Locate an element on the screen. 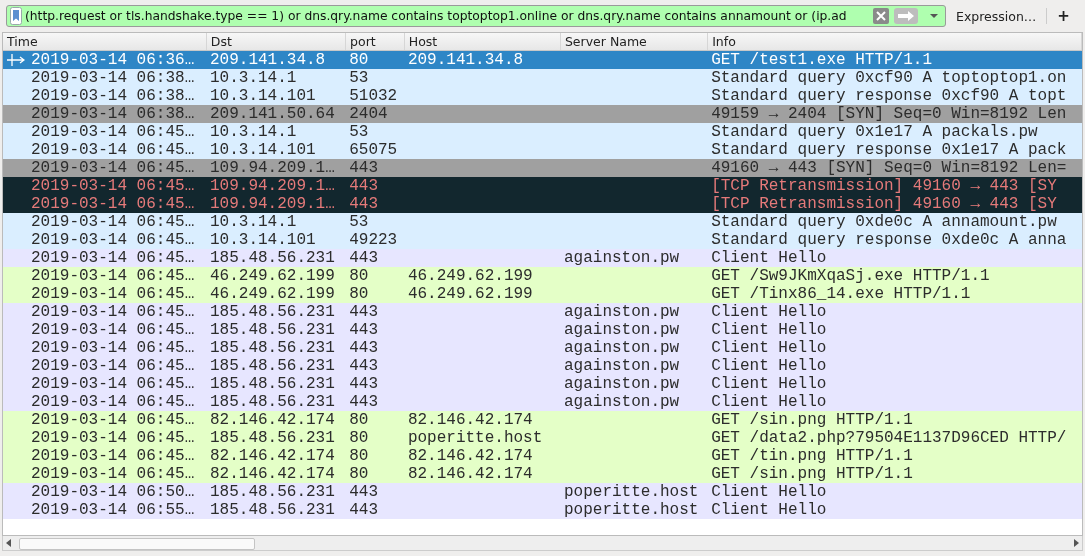 This screenshot has height=556, width=1085. host-cell: 46.249.62.199 is located at coordinates (470, 276).